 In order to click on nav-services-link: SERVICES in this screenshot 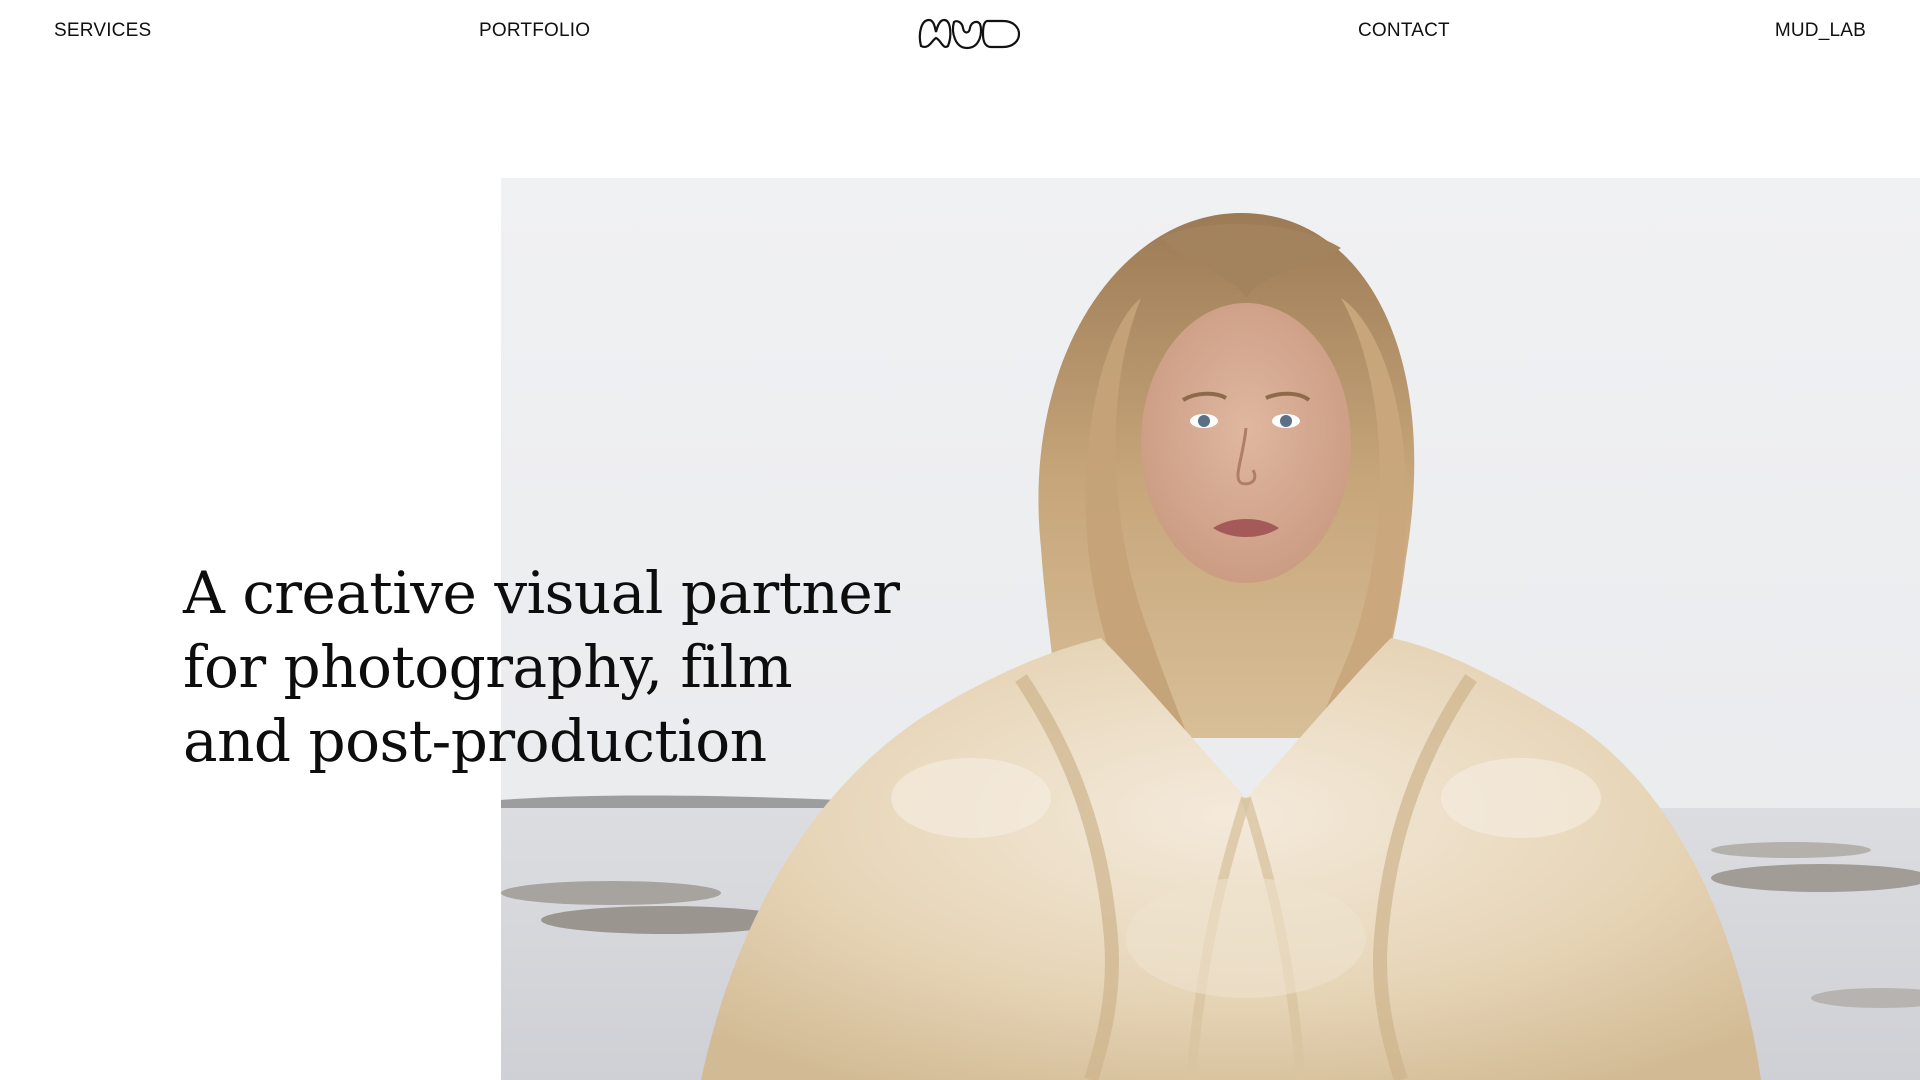, I will do `click(102, 31)`.